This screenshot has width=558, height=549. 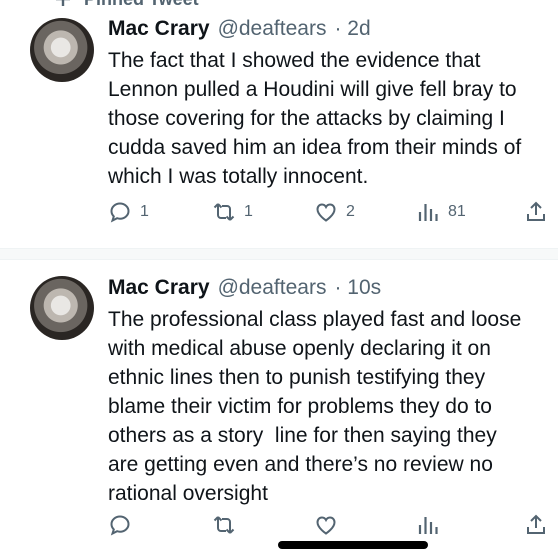 I want to click on retweet-button, so click(x=224, y=525).